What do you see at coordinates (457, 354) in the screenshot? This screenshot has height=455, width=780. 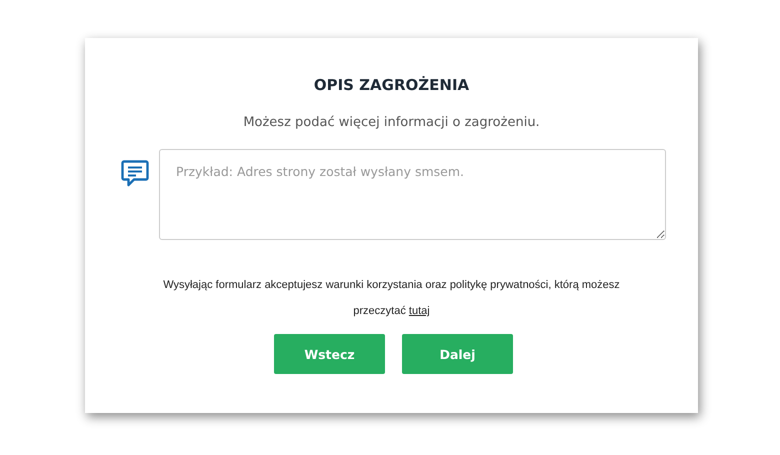 I see `next-button: Dalej` at bounding box center [457, 354].